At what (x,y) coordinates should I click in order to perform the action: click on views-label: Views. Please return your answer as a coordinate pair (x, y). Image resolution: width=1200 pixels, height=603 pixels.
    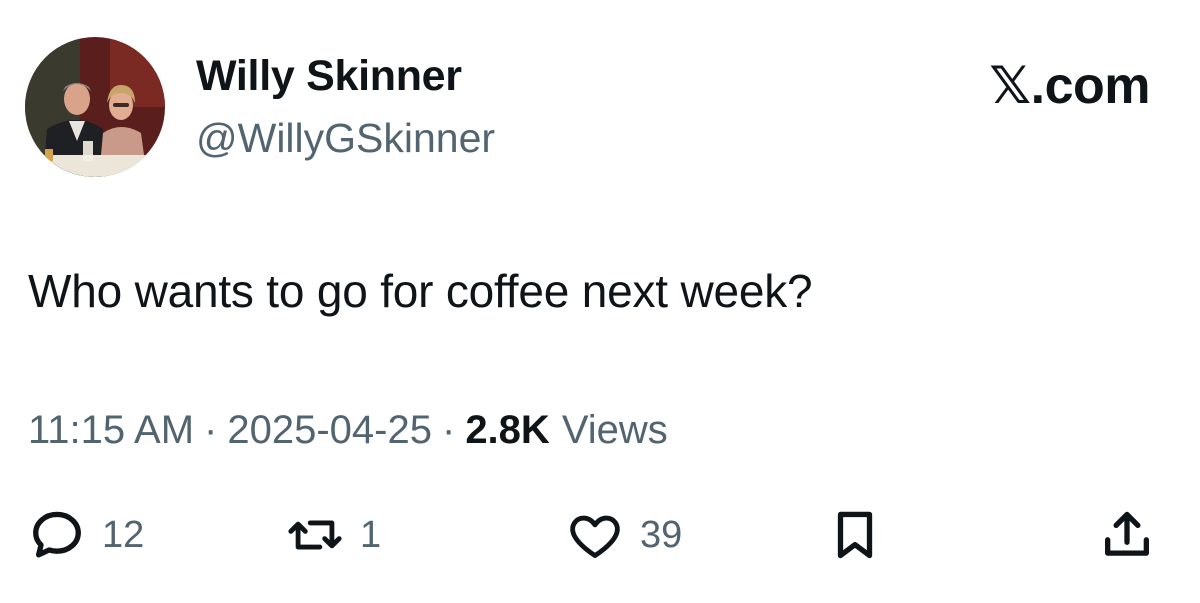
    Looking at the image, I should click on (614, 430).